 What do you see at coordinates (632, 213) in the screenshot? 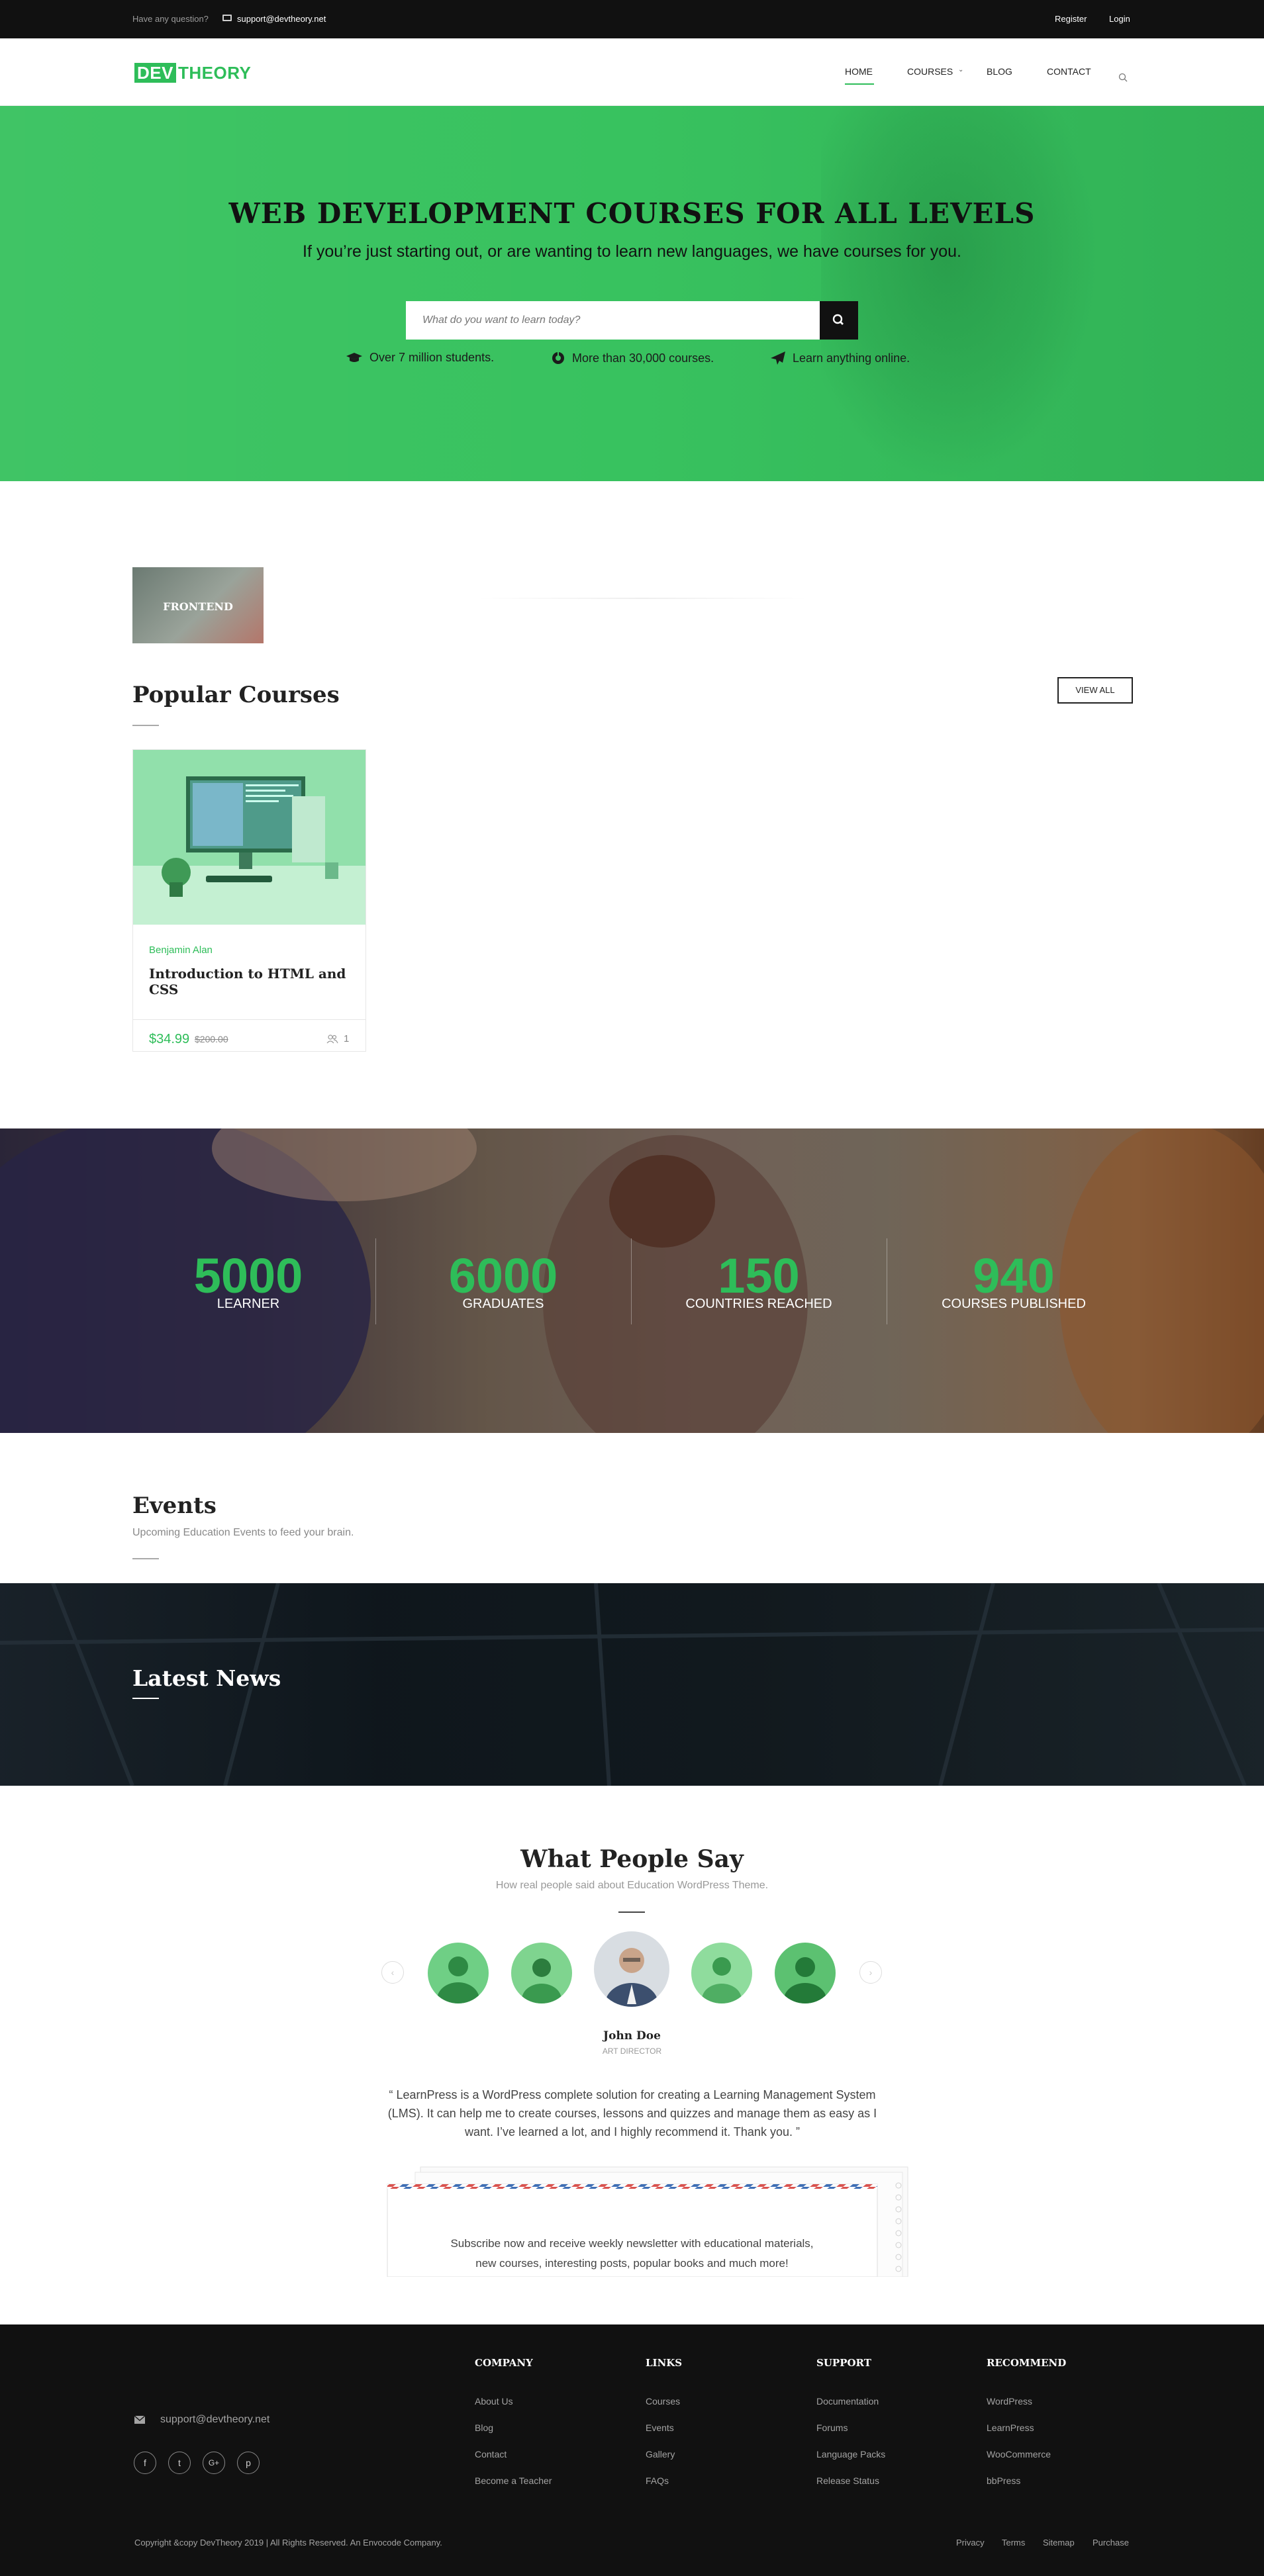
I see `hero-title: WEB DEVELOPMENT COURSES FOR ALL LEVELS` at bounding box center [632, 213].